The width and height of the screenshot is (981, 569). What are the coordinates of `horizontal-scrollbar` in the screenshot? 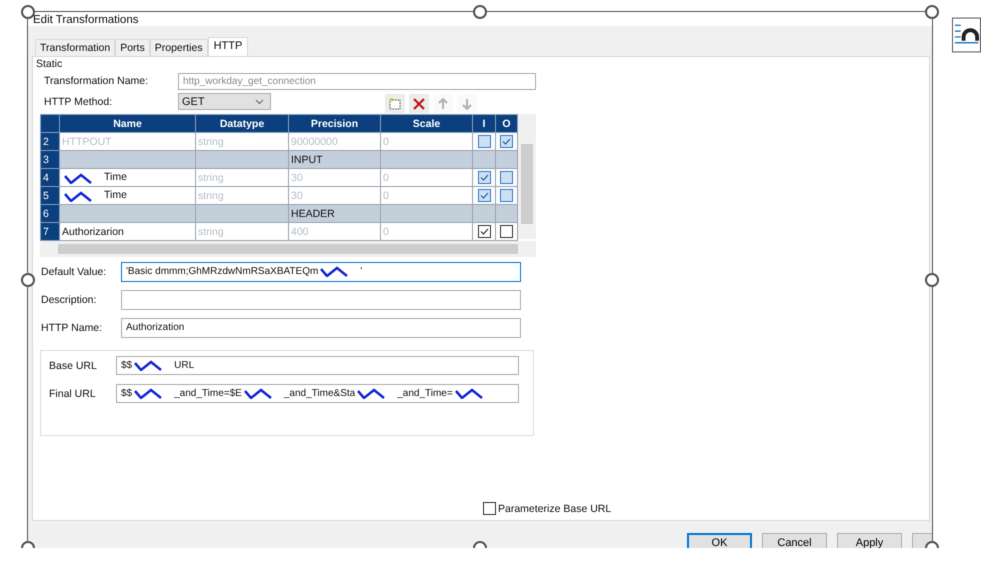 It's located at (288, 249).